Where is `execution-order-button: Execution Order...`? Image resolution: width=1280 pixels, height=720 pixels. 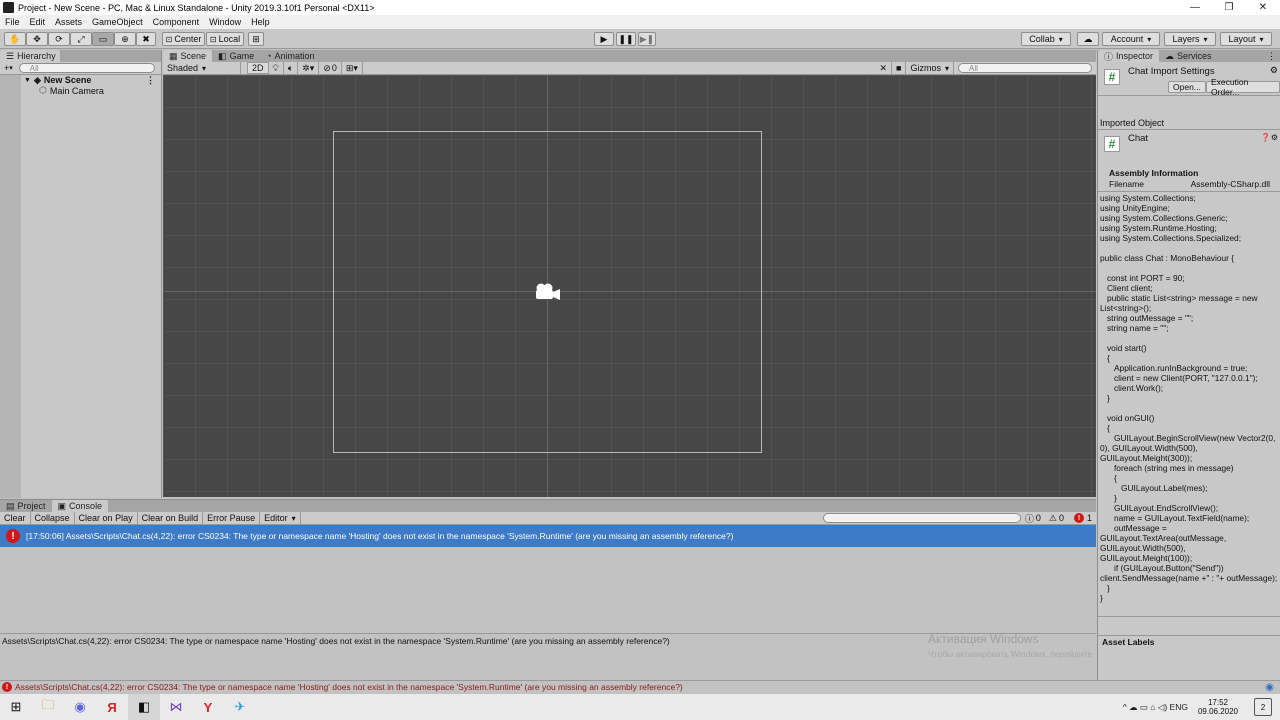 execution-order-button: Execution Order... is located at coordinates (1243, 87).